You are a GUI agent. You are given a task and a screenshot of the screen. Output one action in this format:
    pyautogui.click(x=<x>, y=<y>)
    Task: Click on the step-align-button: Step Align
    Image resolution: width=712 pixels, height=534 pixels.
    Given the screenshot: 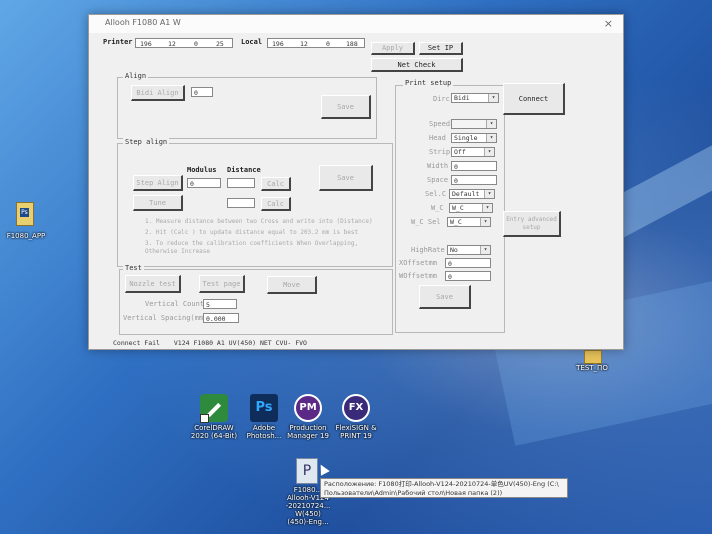 What is the action you would take?
    pyautogui.click(x=158, y=183)
    